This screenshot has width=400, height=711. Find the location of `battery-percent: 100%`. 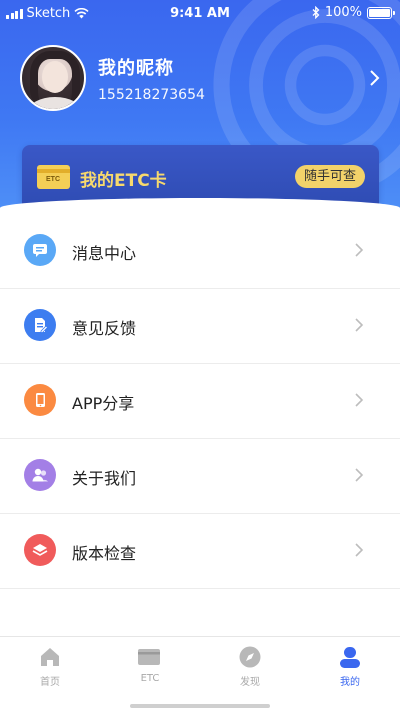

battery-percent: 100% is located at coordinates (343, 12).